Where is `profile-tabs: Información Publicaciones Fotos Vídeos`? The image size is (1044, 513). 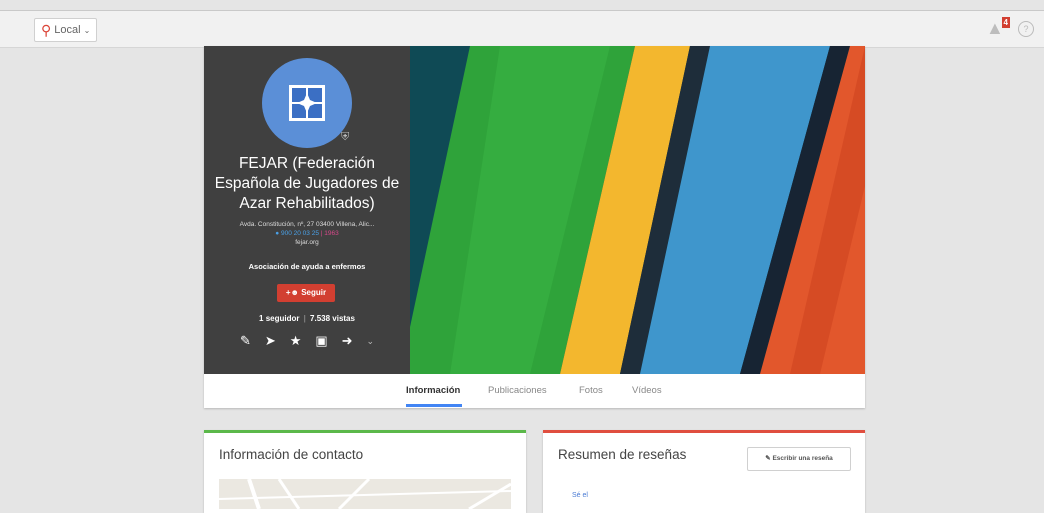
profile-tabs: Información Publicaciones Fotos Vídeos is located at coordinates (534, 391).